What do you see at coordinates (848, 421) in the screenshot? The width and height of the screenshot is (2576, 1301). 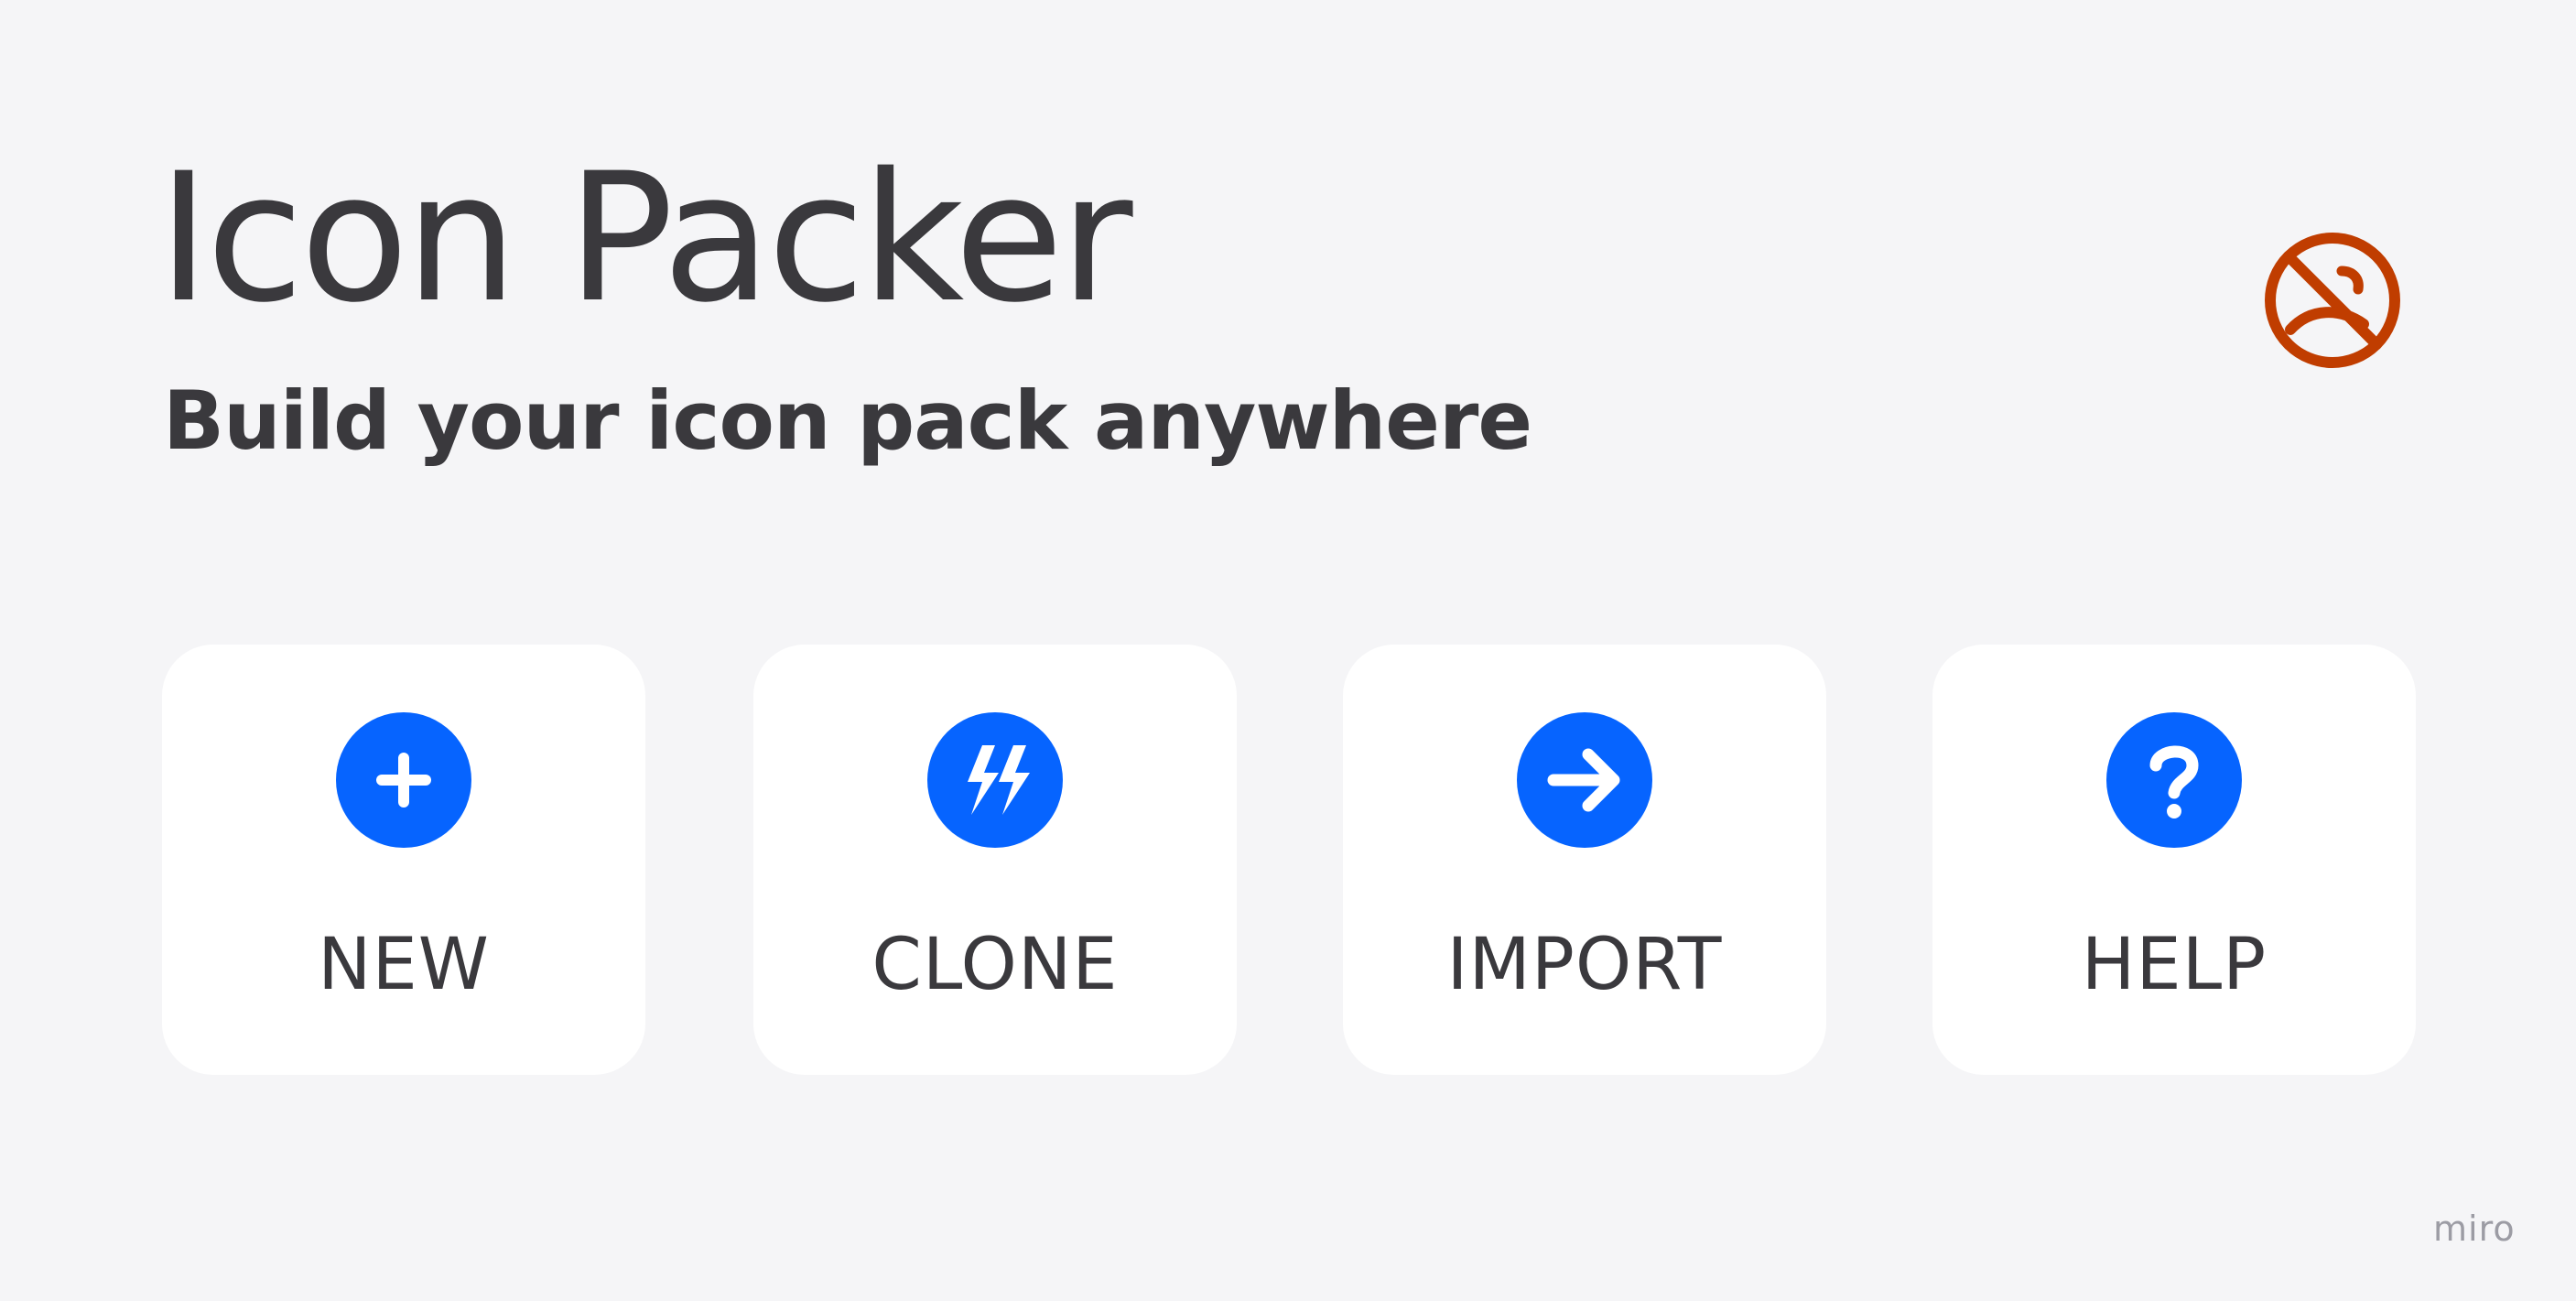 I see `app-subtitle: Build your icon pack anywhere` at bounding box center [848, 421].